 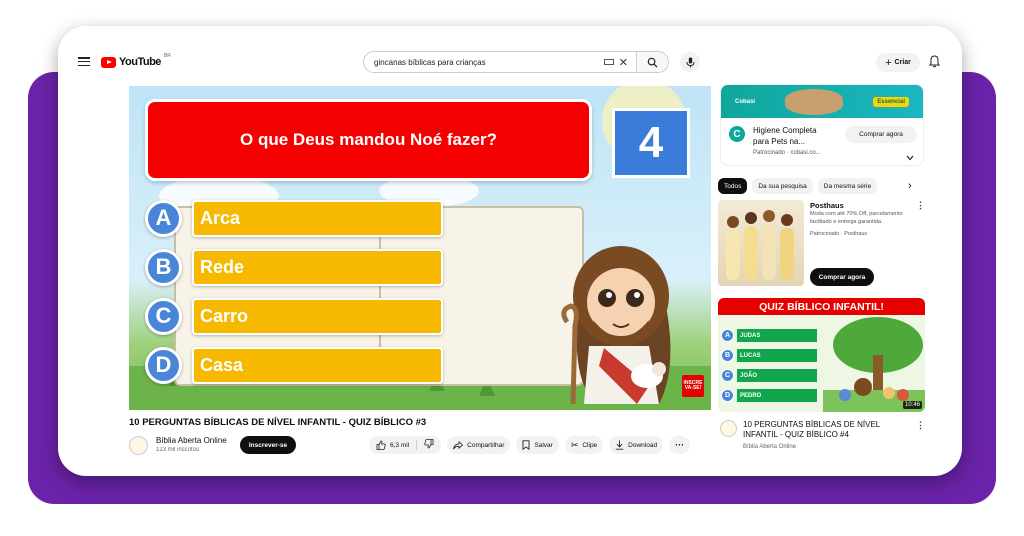 What do you see at coordinates (847, 186) in the screenshot?
I see `chip-same-series: Da mesma série` at bounding box center [847, 186].